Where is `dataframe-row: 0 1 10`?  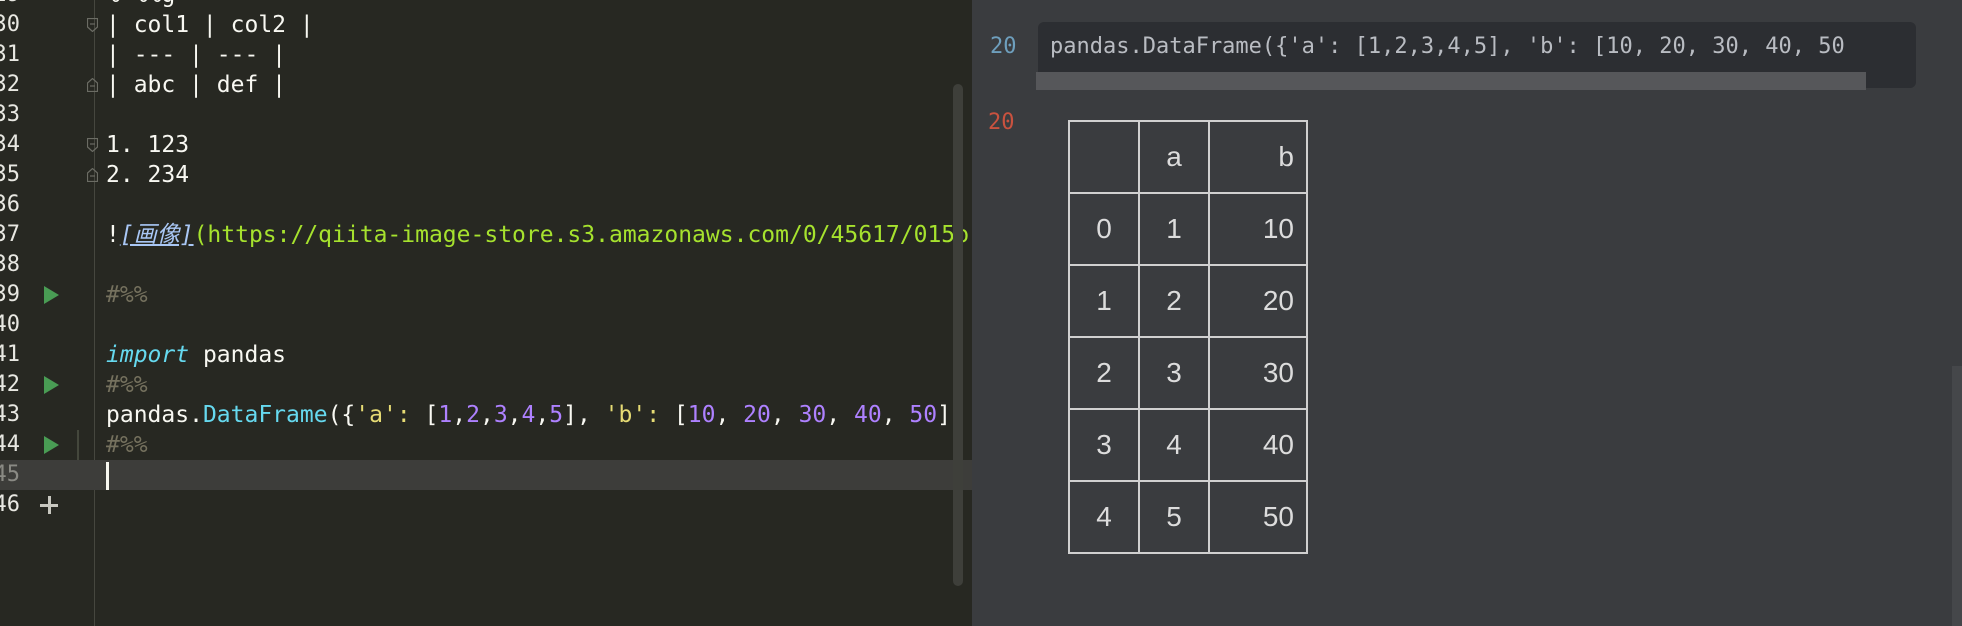 dataframe-row: 0 1 10 is located at coordinates (1188, 229).